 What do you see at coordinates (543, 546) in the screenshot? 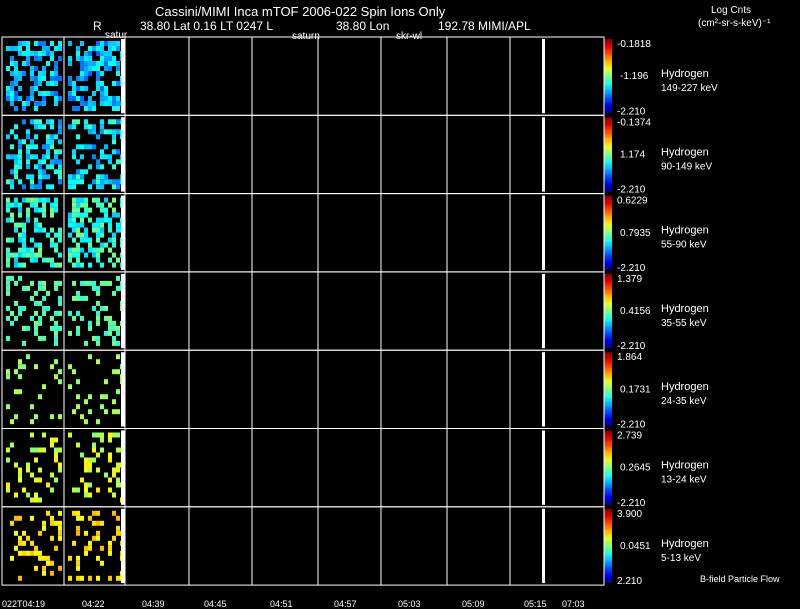
I see `data-gap-bar` at bounding box center [543, 546].